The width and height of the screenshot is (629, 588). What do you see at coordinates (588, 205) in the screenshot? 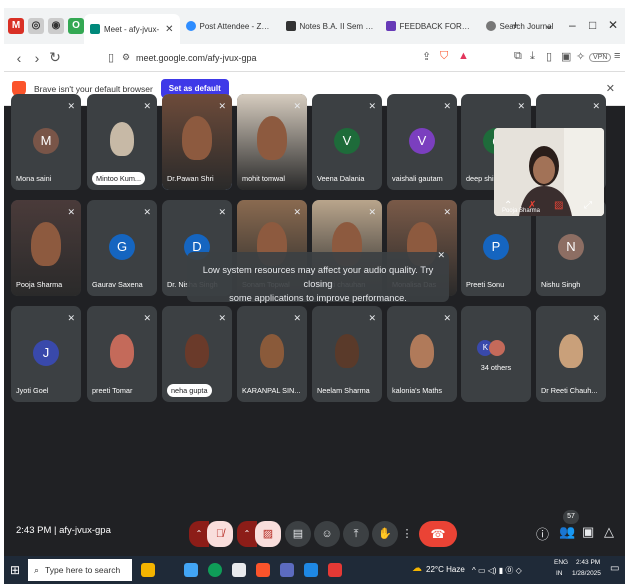
I see `expand-icon: ⤢` at bounding box center [588, 205].